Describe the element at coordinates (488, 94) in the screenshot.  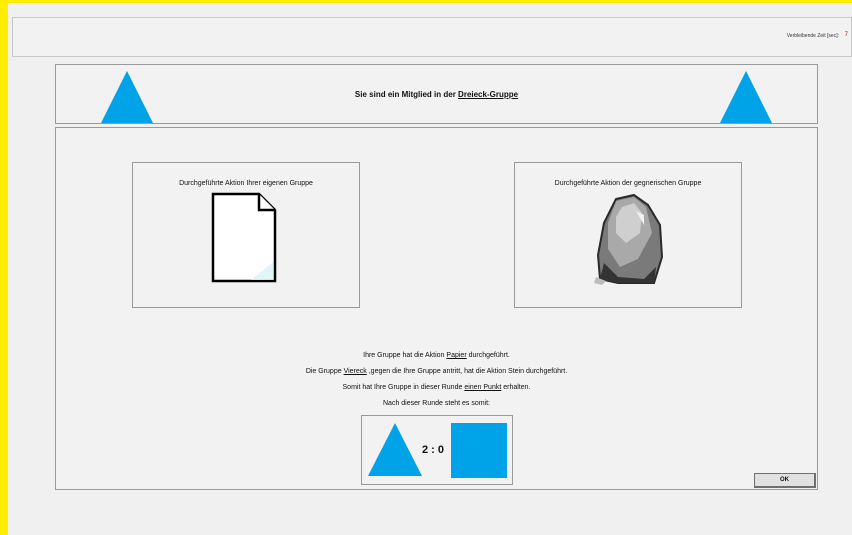
I see `group-name: Dreieck-Gruppe` at that location.